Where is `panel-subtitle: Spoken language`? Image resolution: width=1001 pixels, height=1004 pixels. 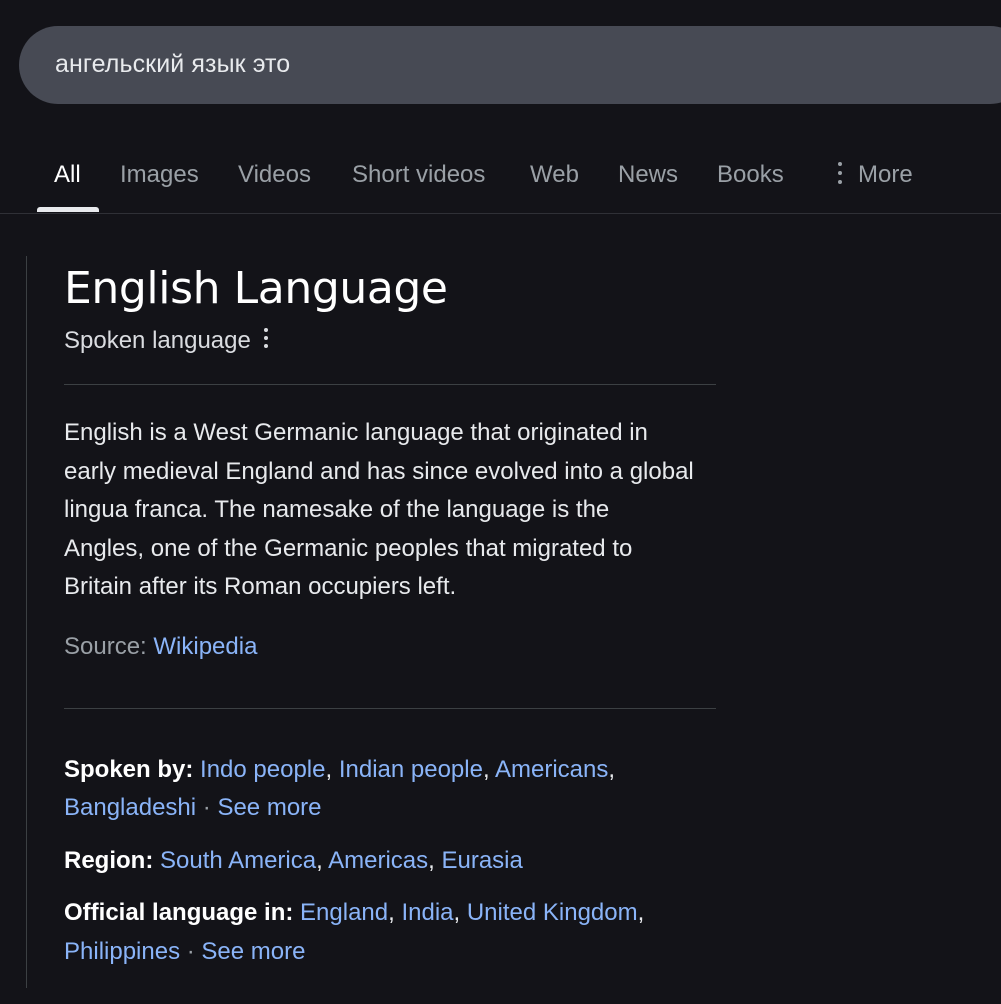
panel-subtitle: Spoken language is located at coordinates (157, 340).